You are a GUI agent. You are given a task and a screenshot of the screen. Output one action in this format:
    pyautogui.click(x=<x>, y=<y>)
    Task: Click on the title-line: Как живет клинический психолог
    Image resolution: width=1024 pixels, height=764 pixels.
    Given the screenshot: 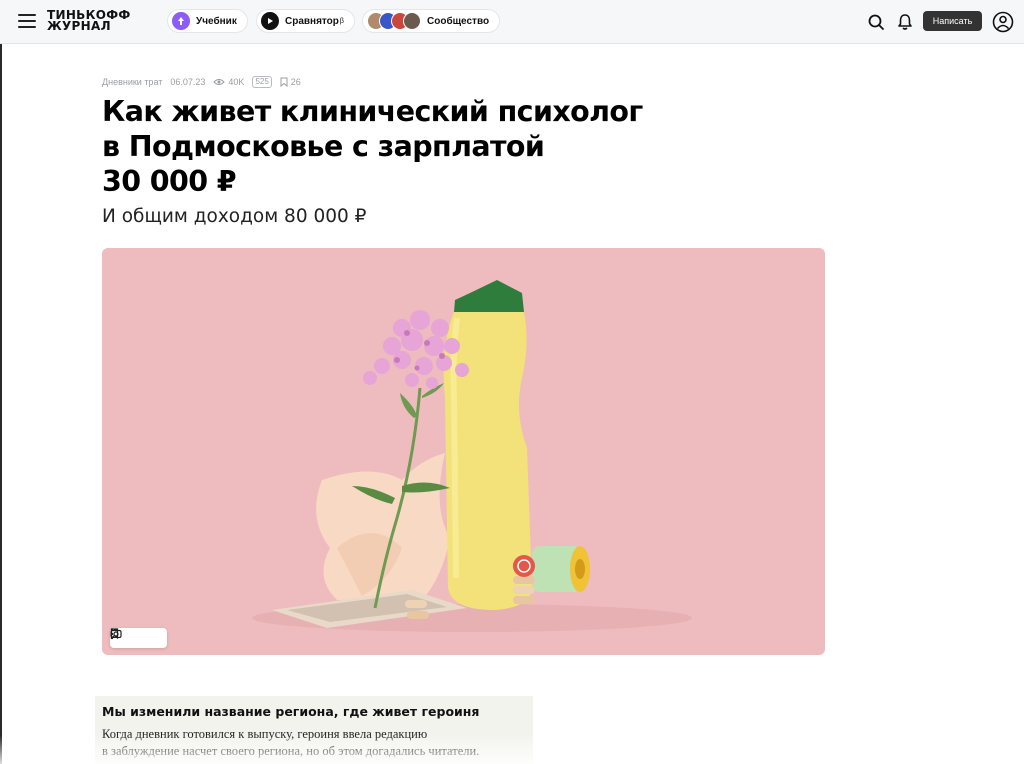 What is the action you would take?
    pyautogui.click(x=372, y=111)
    